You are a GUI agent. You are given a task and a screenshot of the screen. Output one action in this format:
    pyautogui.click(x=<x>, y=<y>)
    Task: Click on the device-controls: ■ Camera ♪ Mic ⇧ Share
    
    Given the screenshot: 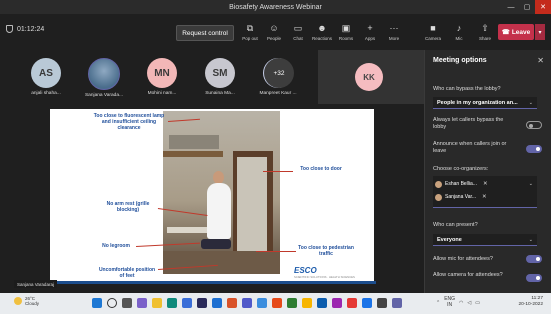 What is the action you would take?
    pyautogui.click(x=459, y=32)
    